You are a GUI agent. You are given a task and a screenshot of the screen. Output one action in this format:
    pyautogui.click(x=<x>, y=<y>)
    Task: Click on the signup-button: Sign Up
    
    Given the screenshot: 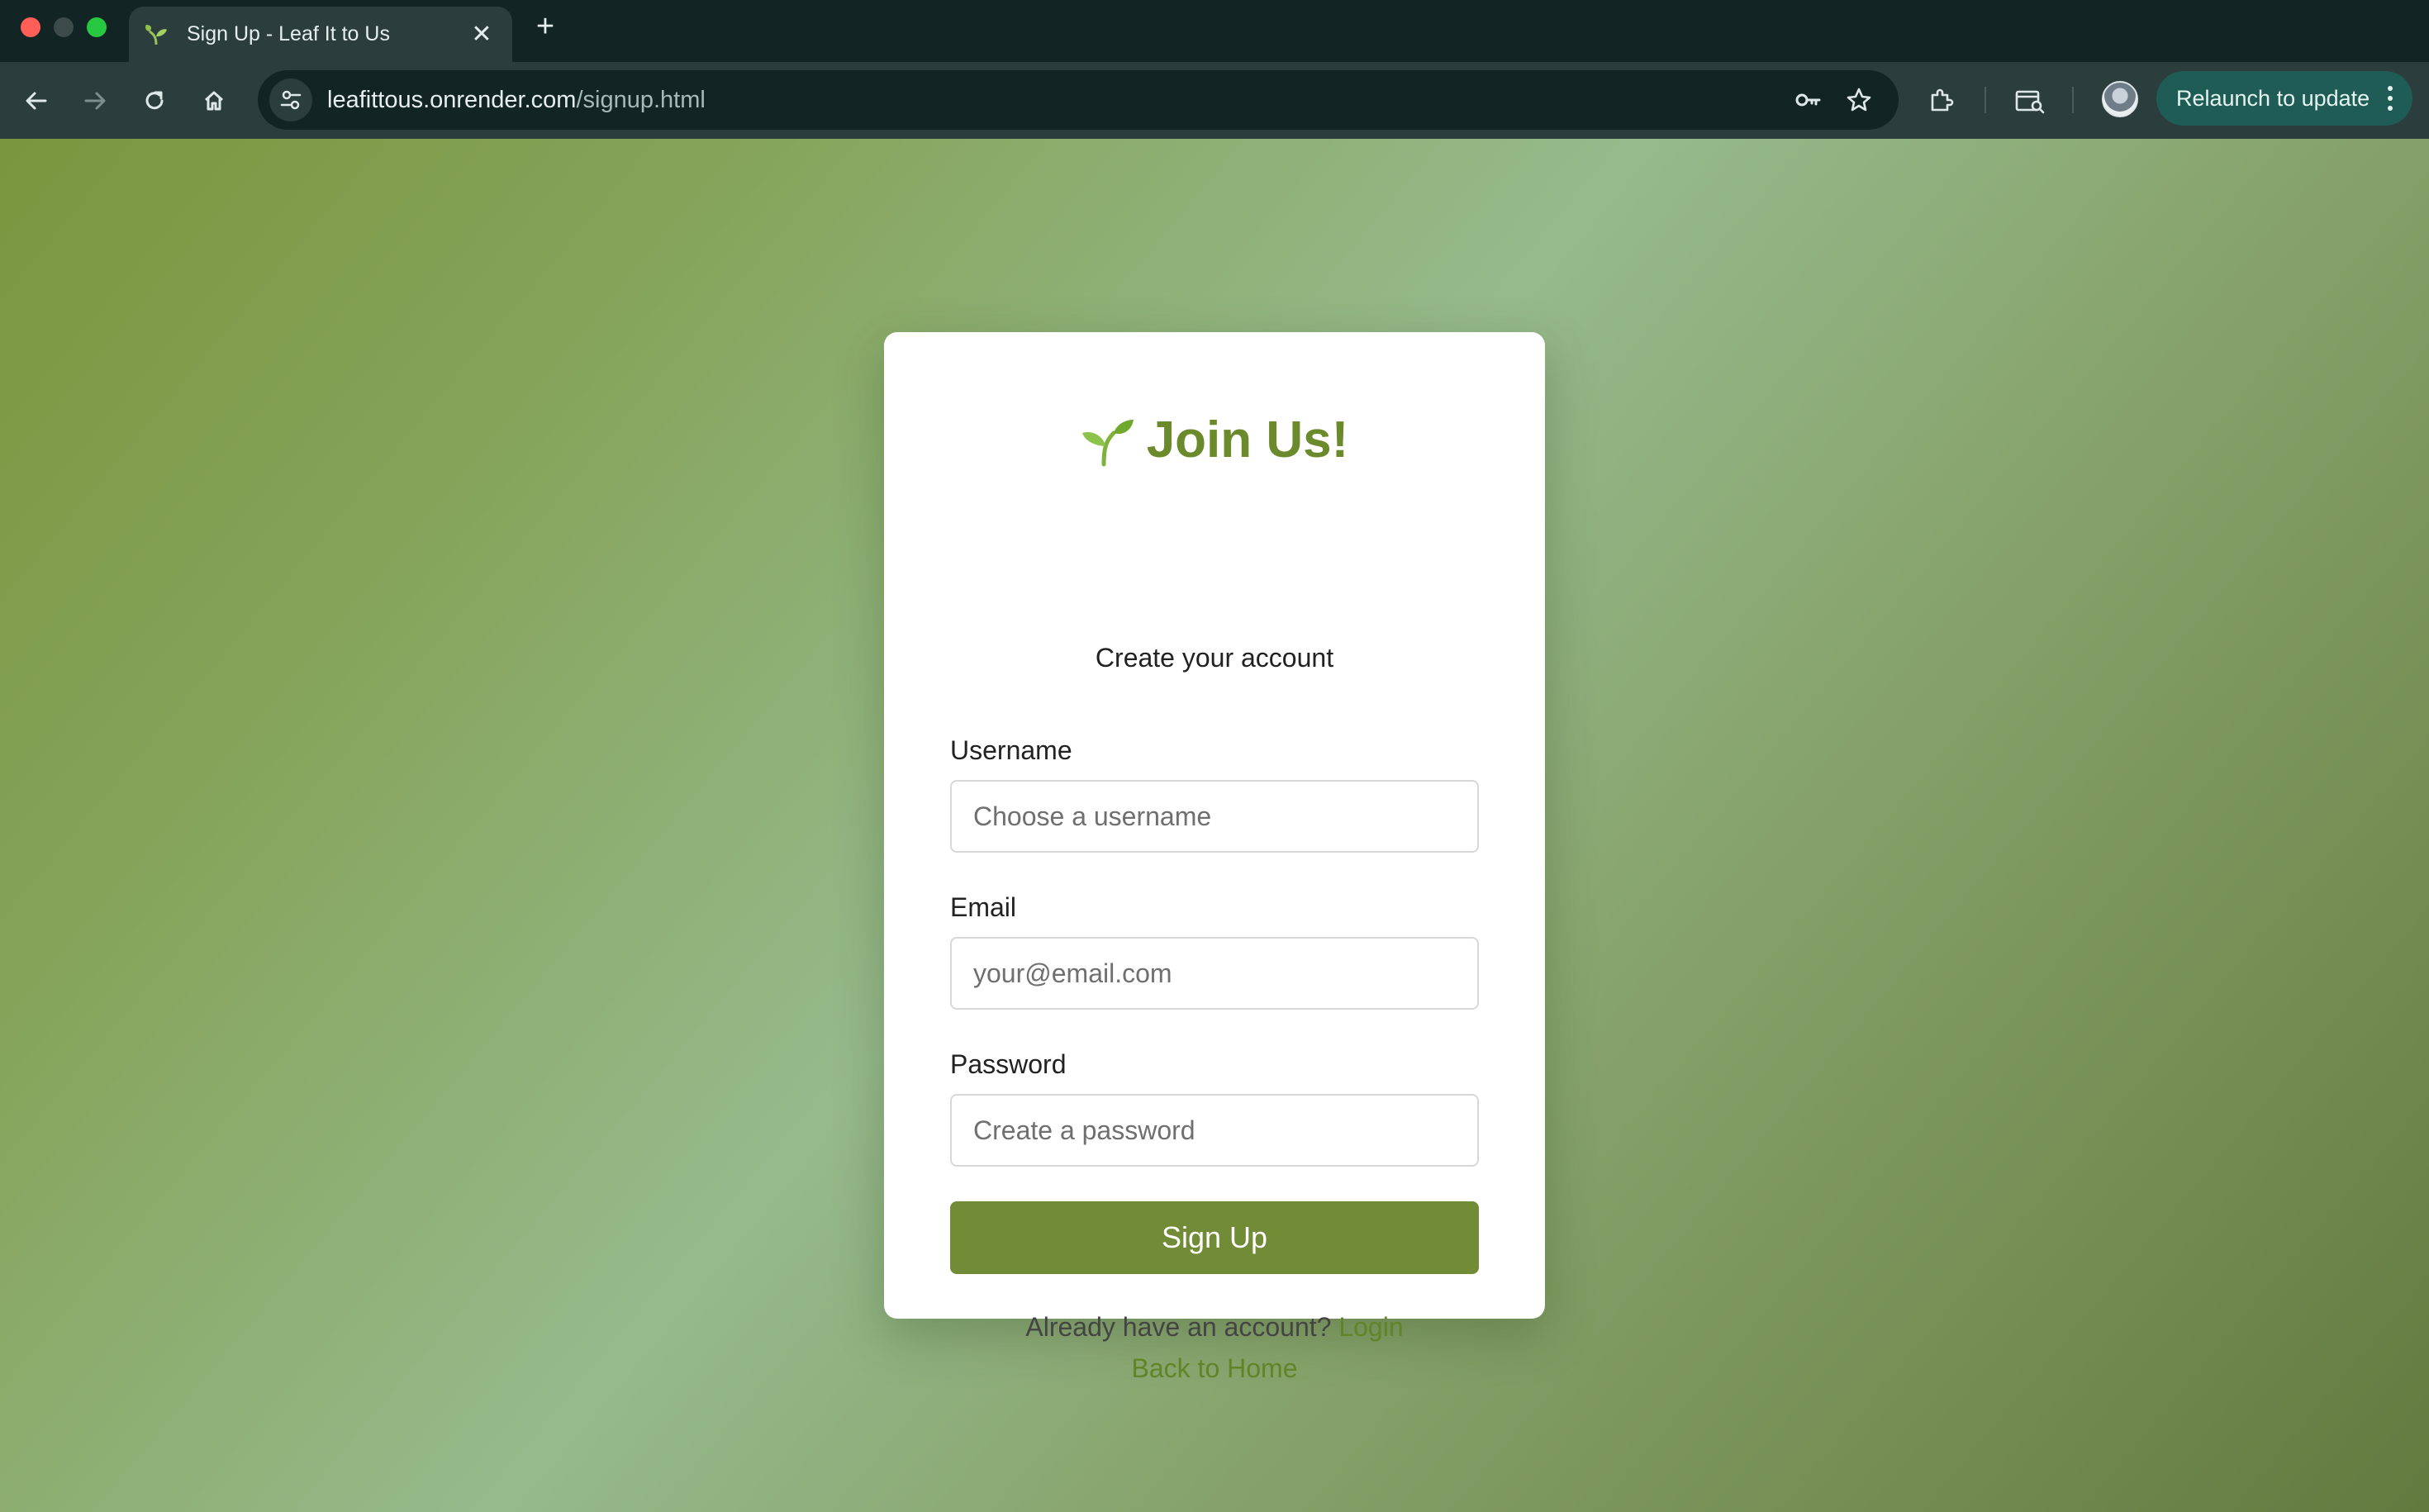 What is the action you would take?
    pyautogui.click(x=1214, y=1237)
    